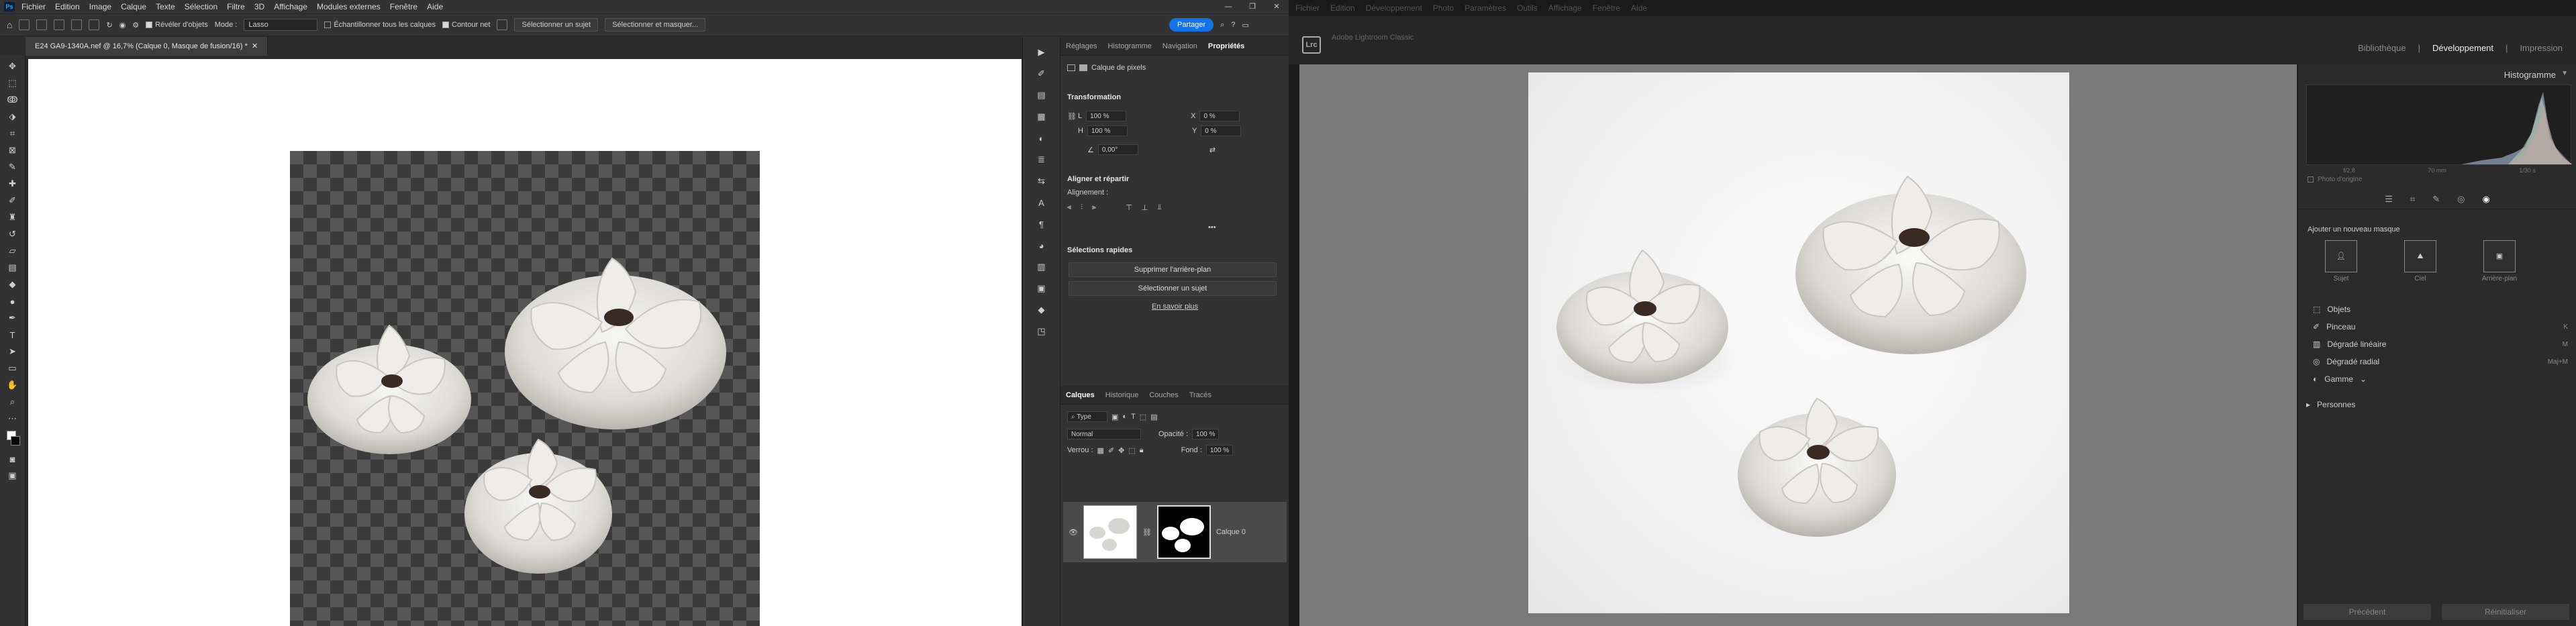 This screenshot has width=2576, height=626. Describe the element at coordinates (2341, 256) in the screenshot. I see `mask-subject-button: 👤︎` at that location.